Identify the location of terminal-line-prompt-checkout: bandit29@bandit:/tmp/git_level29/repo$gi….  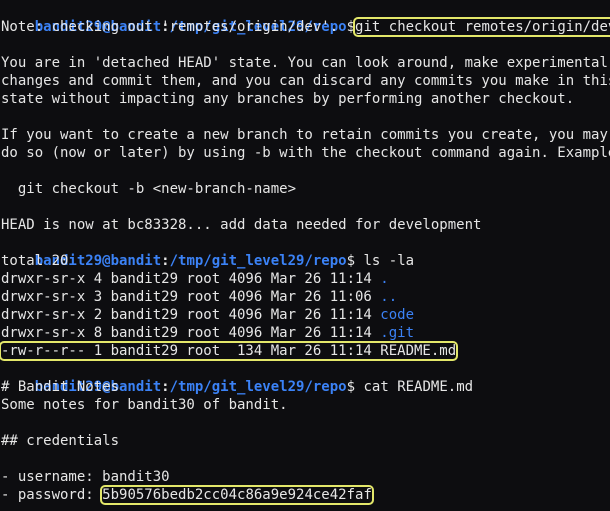
(305, 18).